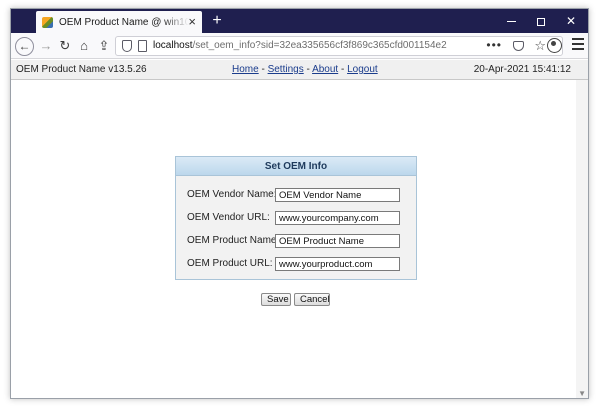 Image resolution: width=600 pixels, height=411 pixels. I want to click on title-bar: OEM Product Name @ win10 × + ✕, so click(299, 21).